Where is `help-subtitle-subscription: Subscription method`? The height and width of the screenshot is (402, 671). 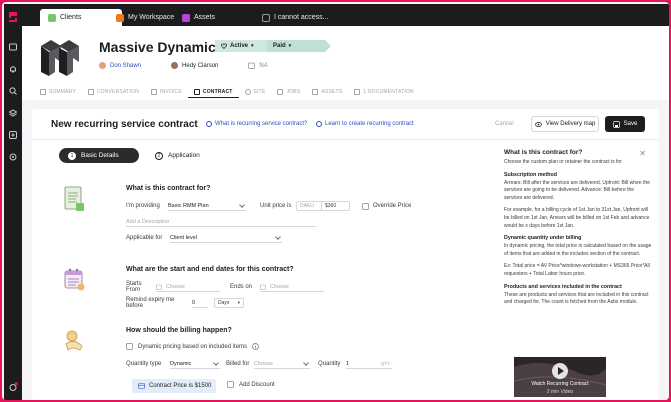
help-subtitle-subscription: Subscription method is located at coordinates (530, 174).